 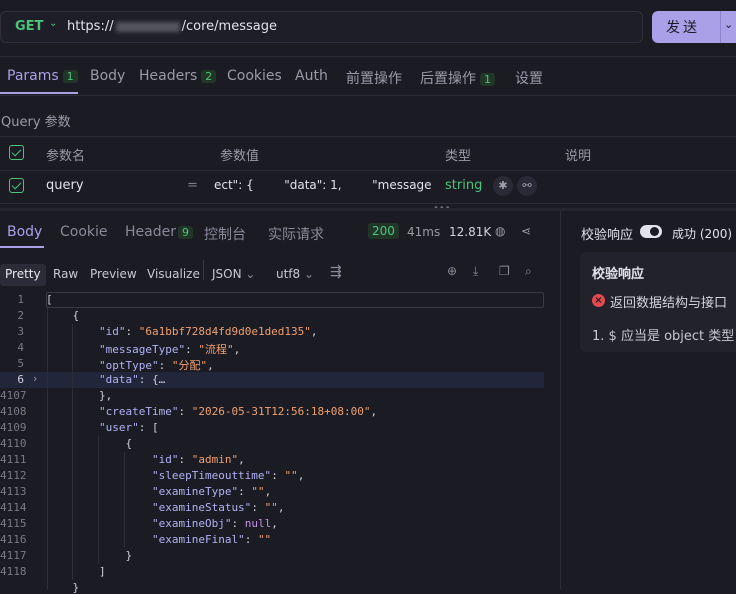 What do you see at coordinates (225, 234) in the screenshot?
I see `resp-tab-console: 控制台` at bounding box center [225, 234].